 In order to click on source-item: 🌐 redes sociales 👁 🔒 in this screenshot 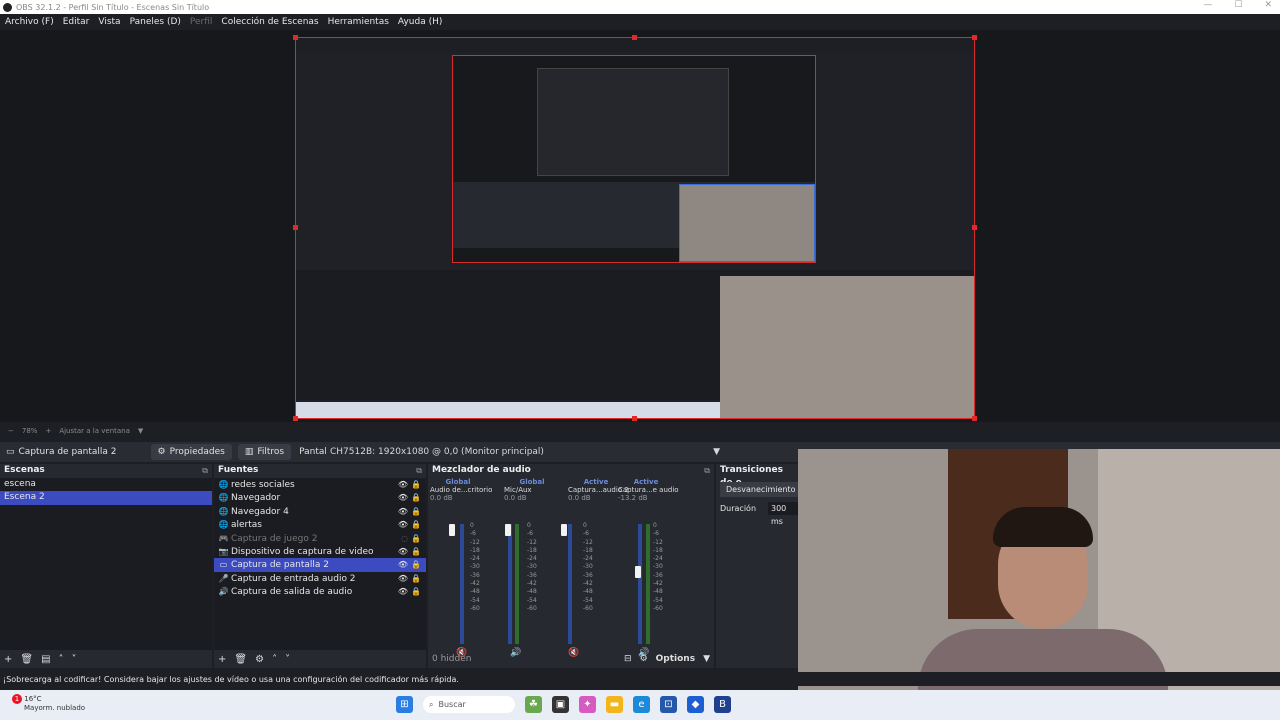, I will do `click(320, 484)`.